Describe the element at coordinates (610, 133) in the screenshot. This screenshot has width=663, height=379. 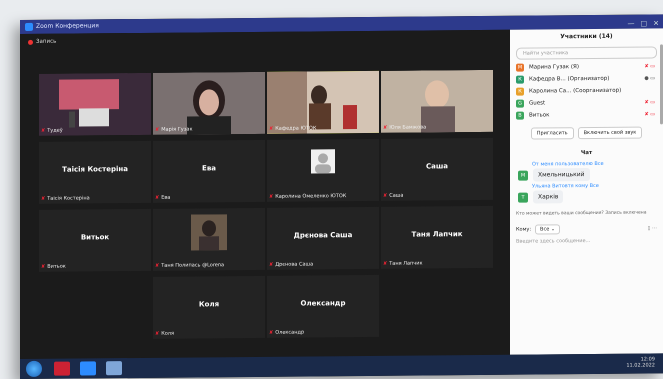
I see `unmute-button: Включить свой звук` at that location.